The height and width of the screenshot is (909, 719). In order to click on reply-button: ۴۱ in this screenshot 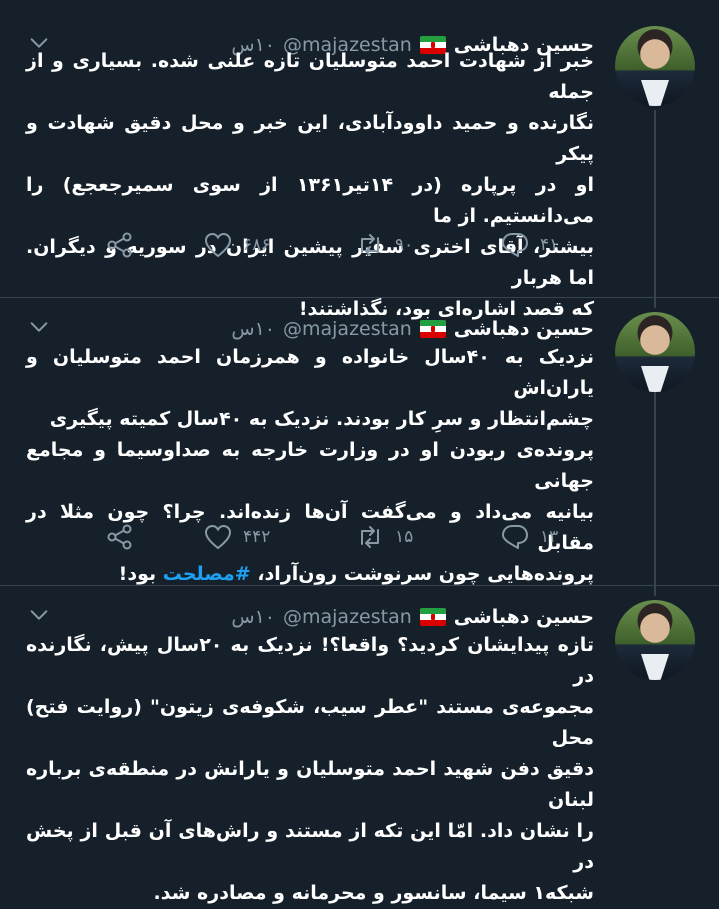, I will do `click(529, 245)`.